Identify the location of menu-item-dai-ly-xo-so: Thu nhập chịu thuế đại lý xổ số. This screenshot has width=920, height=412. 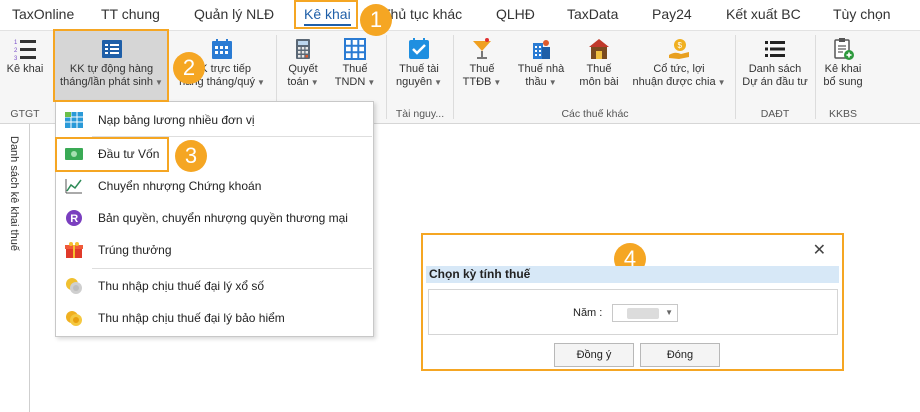
(214, 286).